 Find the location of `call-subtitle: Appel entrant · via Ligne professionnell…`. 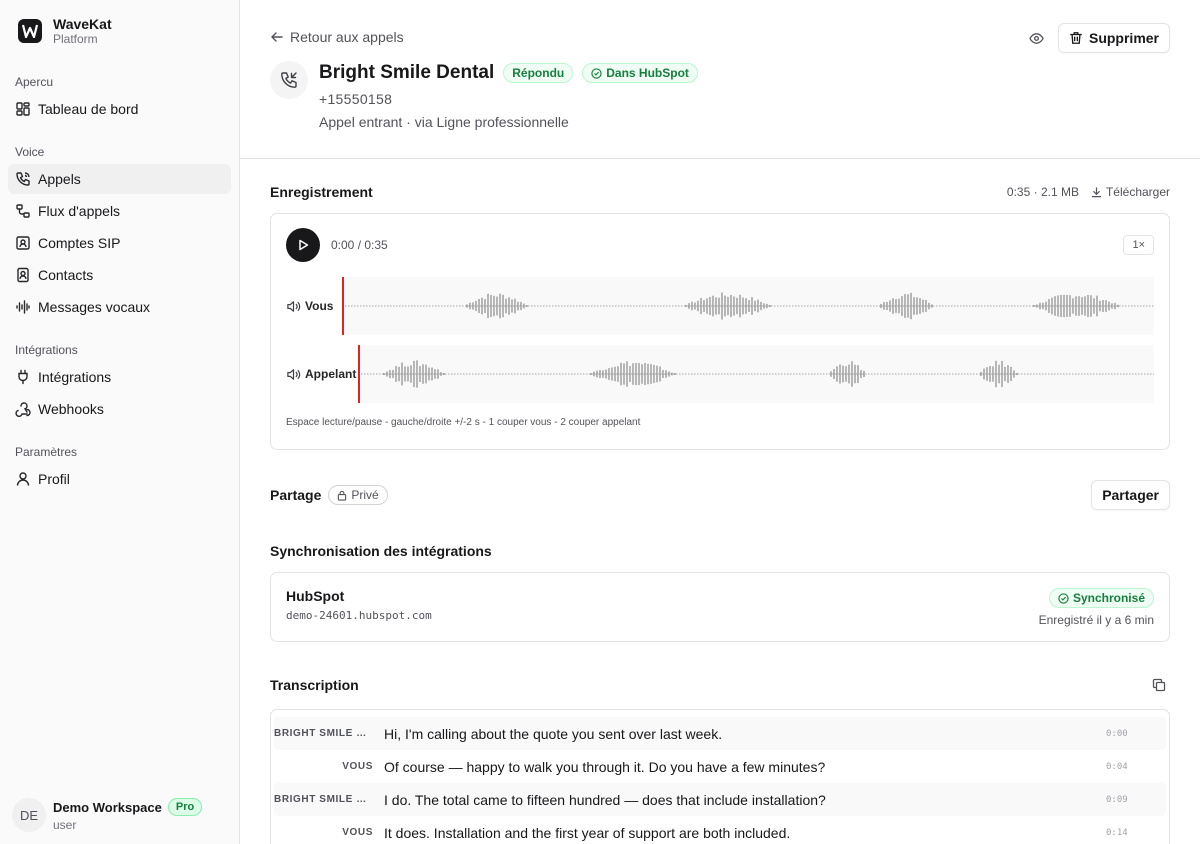

call-subtitle: Appel entrant · via Ligne professionnell… is located at coordinates (444, 122).